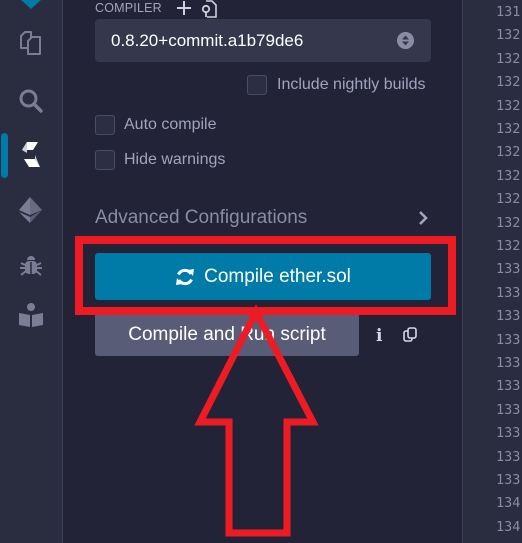 The width and height of the screenshot is (522, 543). I want to click on auto-compile-label: Auto compile, so click(170, 125).